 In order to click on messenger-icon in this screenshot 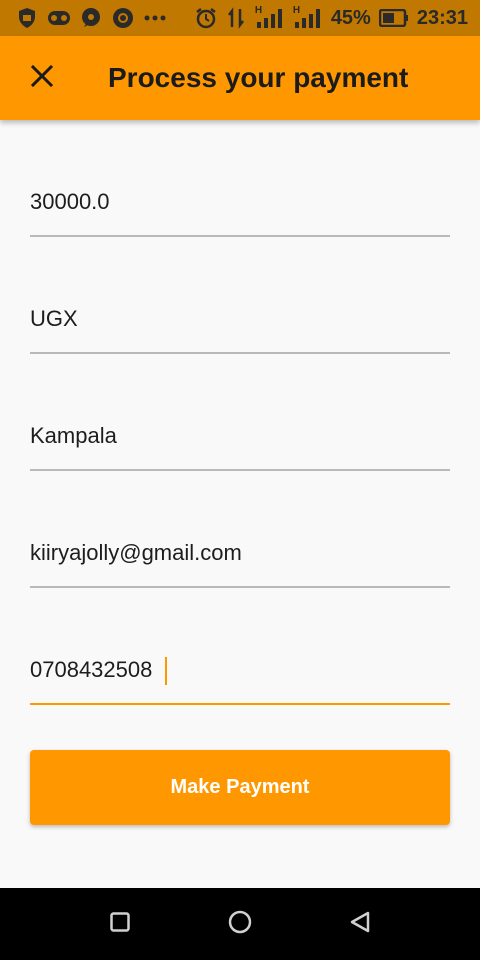, I will do `click(91, 18)`.